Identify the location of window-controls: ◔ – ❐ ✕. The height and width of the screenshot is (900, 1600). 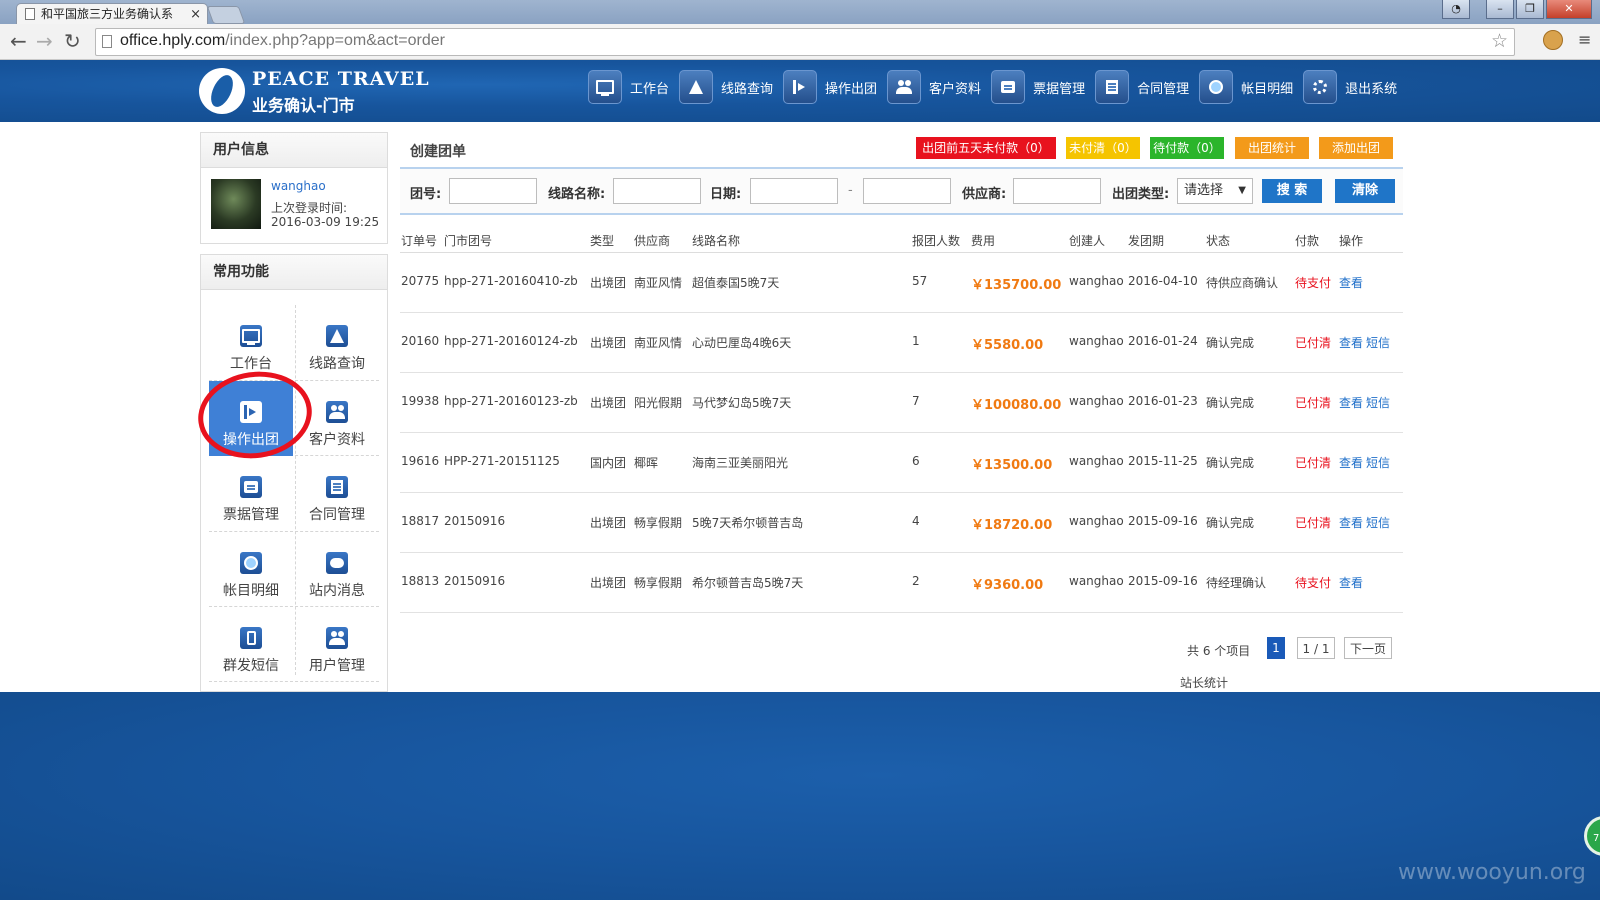
(1516, 10).